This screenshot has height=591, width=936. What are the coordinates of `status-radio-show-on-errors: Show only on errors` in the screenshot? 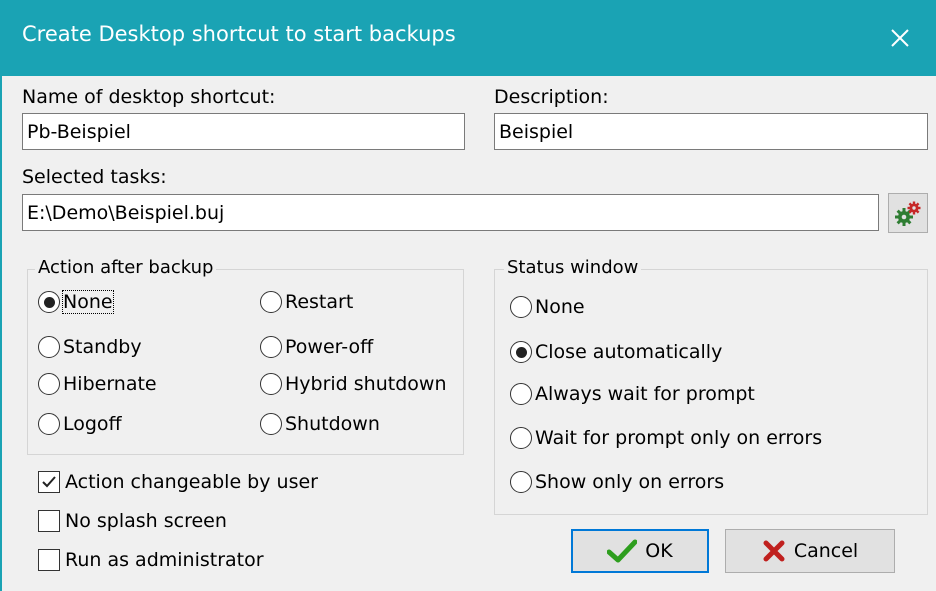 It's located at (617, 482).